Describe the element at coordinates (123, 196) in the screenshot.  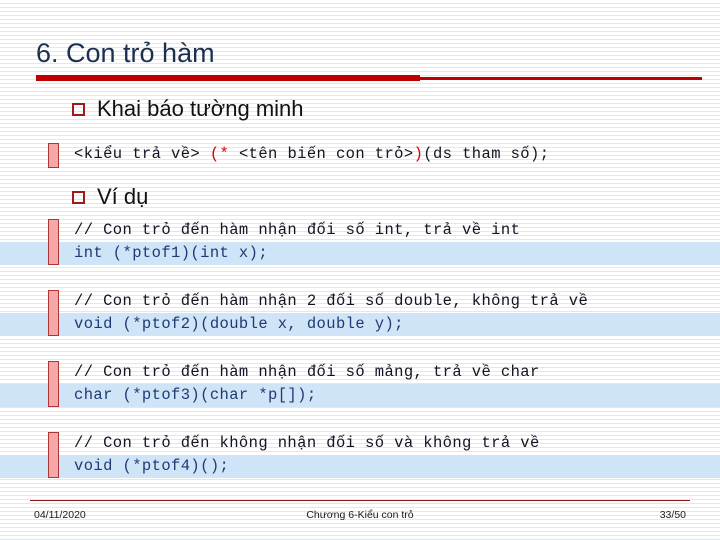
I see `bullet-label: Ví dụ` at that location.